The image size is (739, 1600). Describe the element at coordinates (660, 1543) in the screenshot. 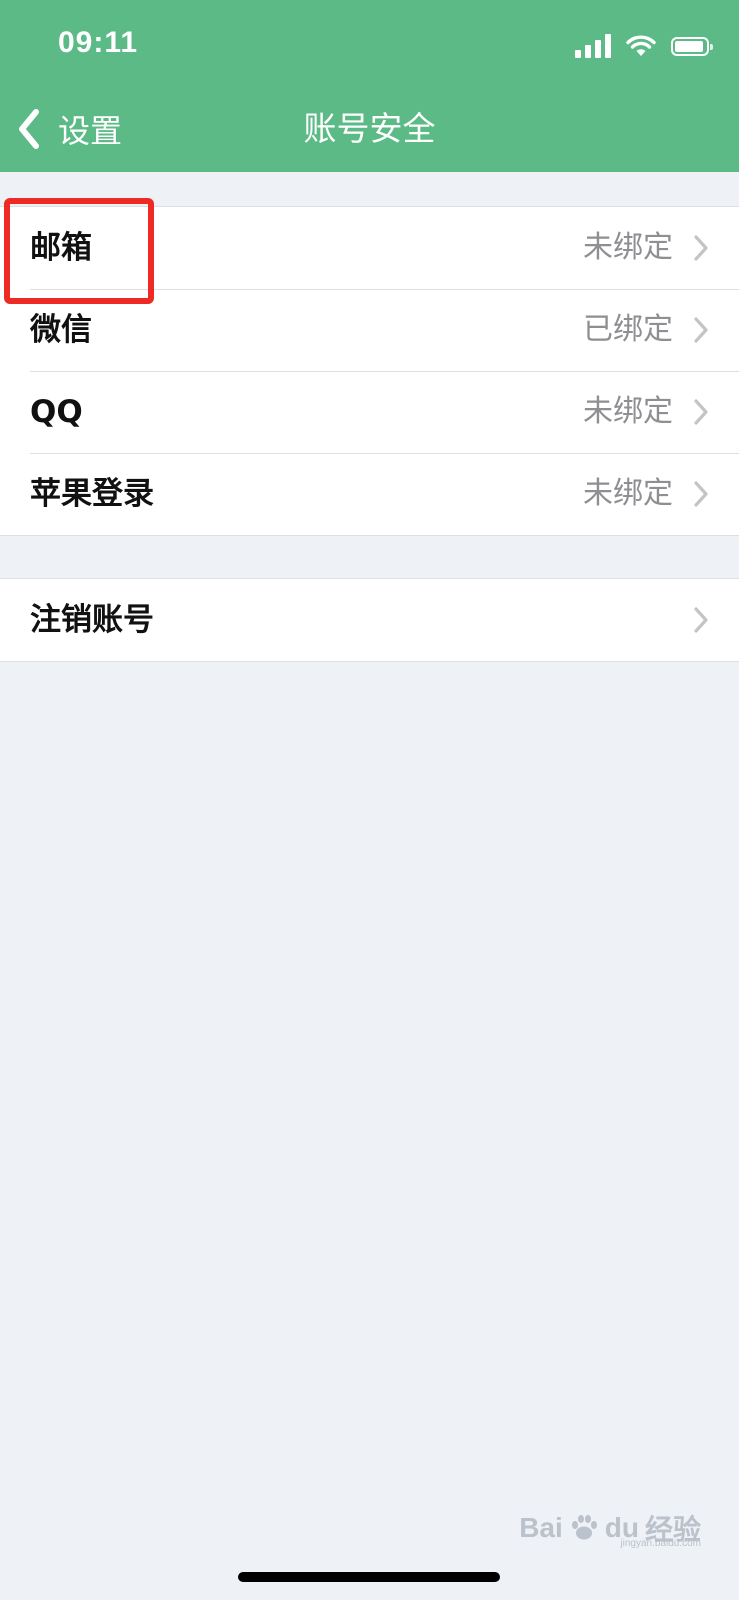

I see `watermark-url: jingyan.baidu.com` at that location.